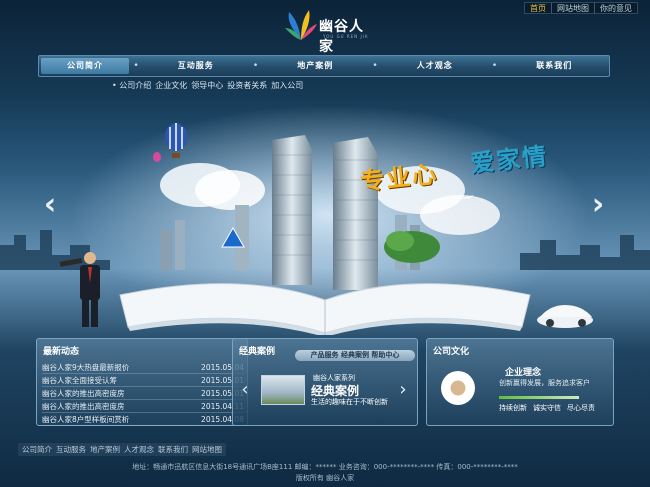 The image size is (650, 487). I want to click on sub-nav: • 公司介绍 企业文化 领导中心 投资者关系 加入公司, so click(207, 87).